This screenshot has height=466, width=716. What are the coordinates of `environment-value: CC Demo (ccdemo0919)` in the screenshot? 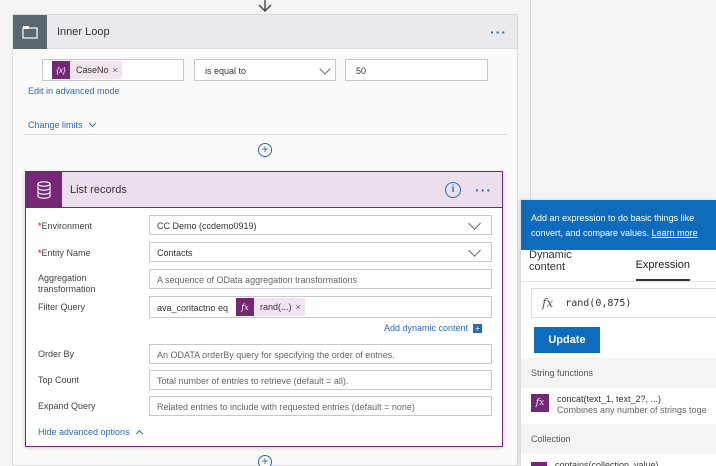 It's located at (207, 226).